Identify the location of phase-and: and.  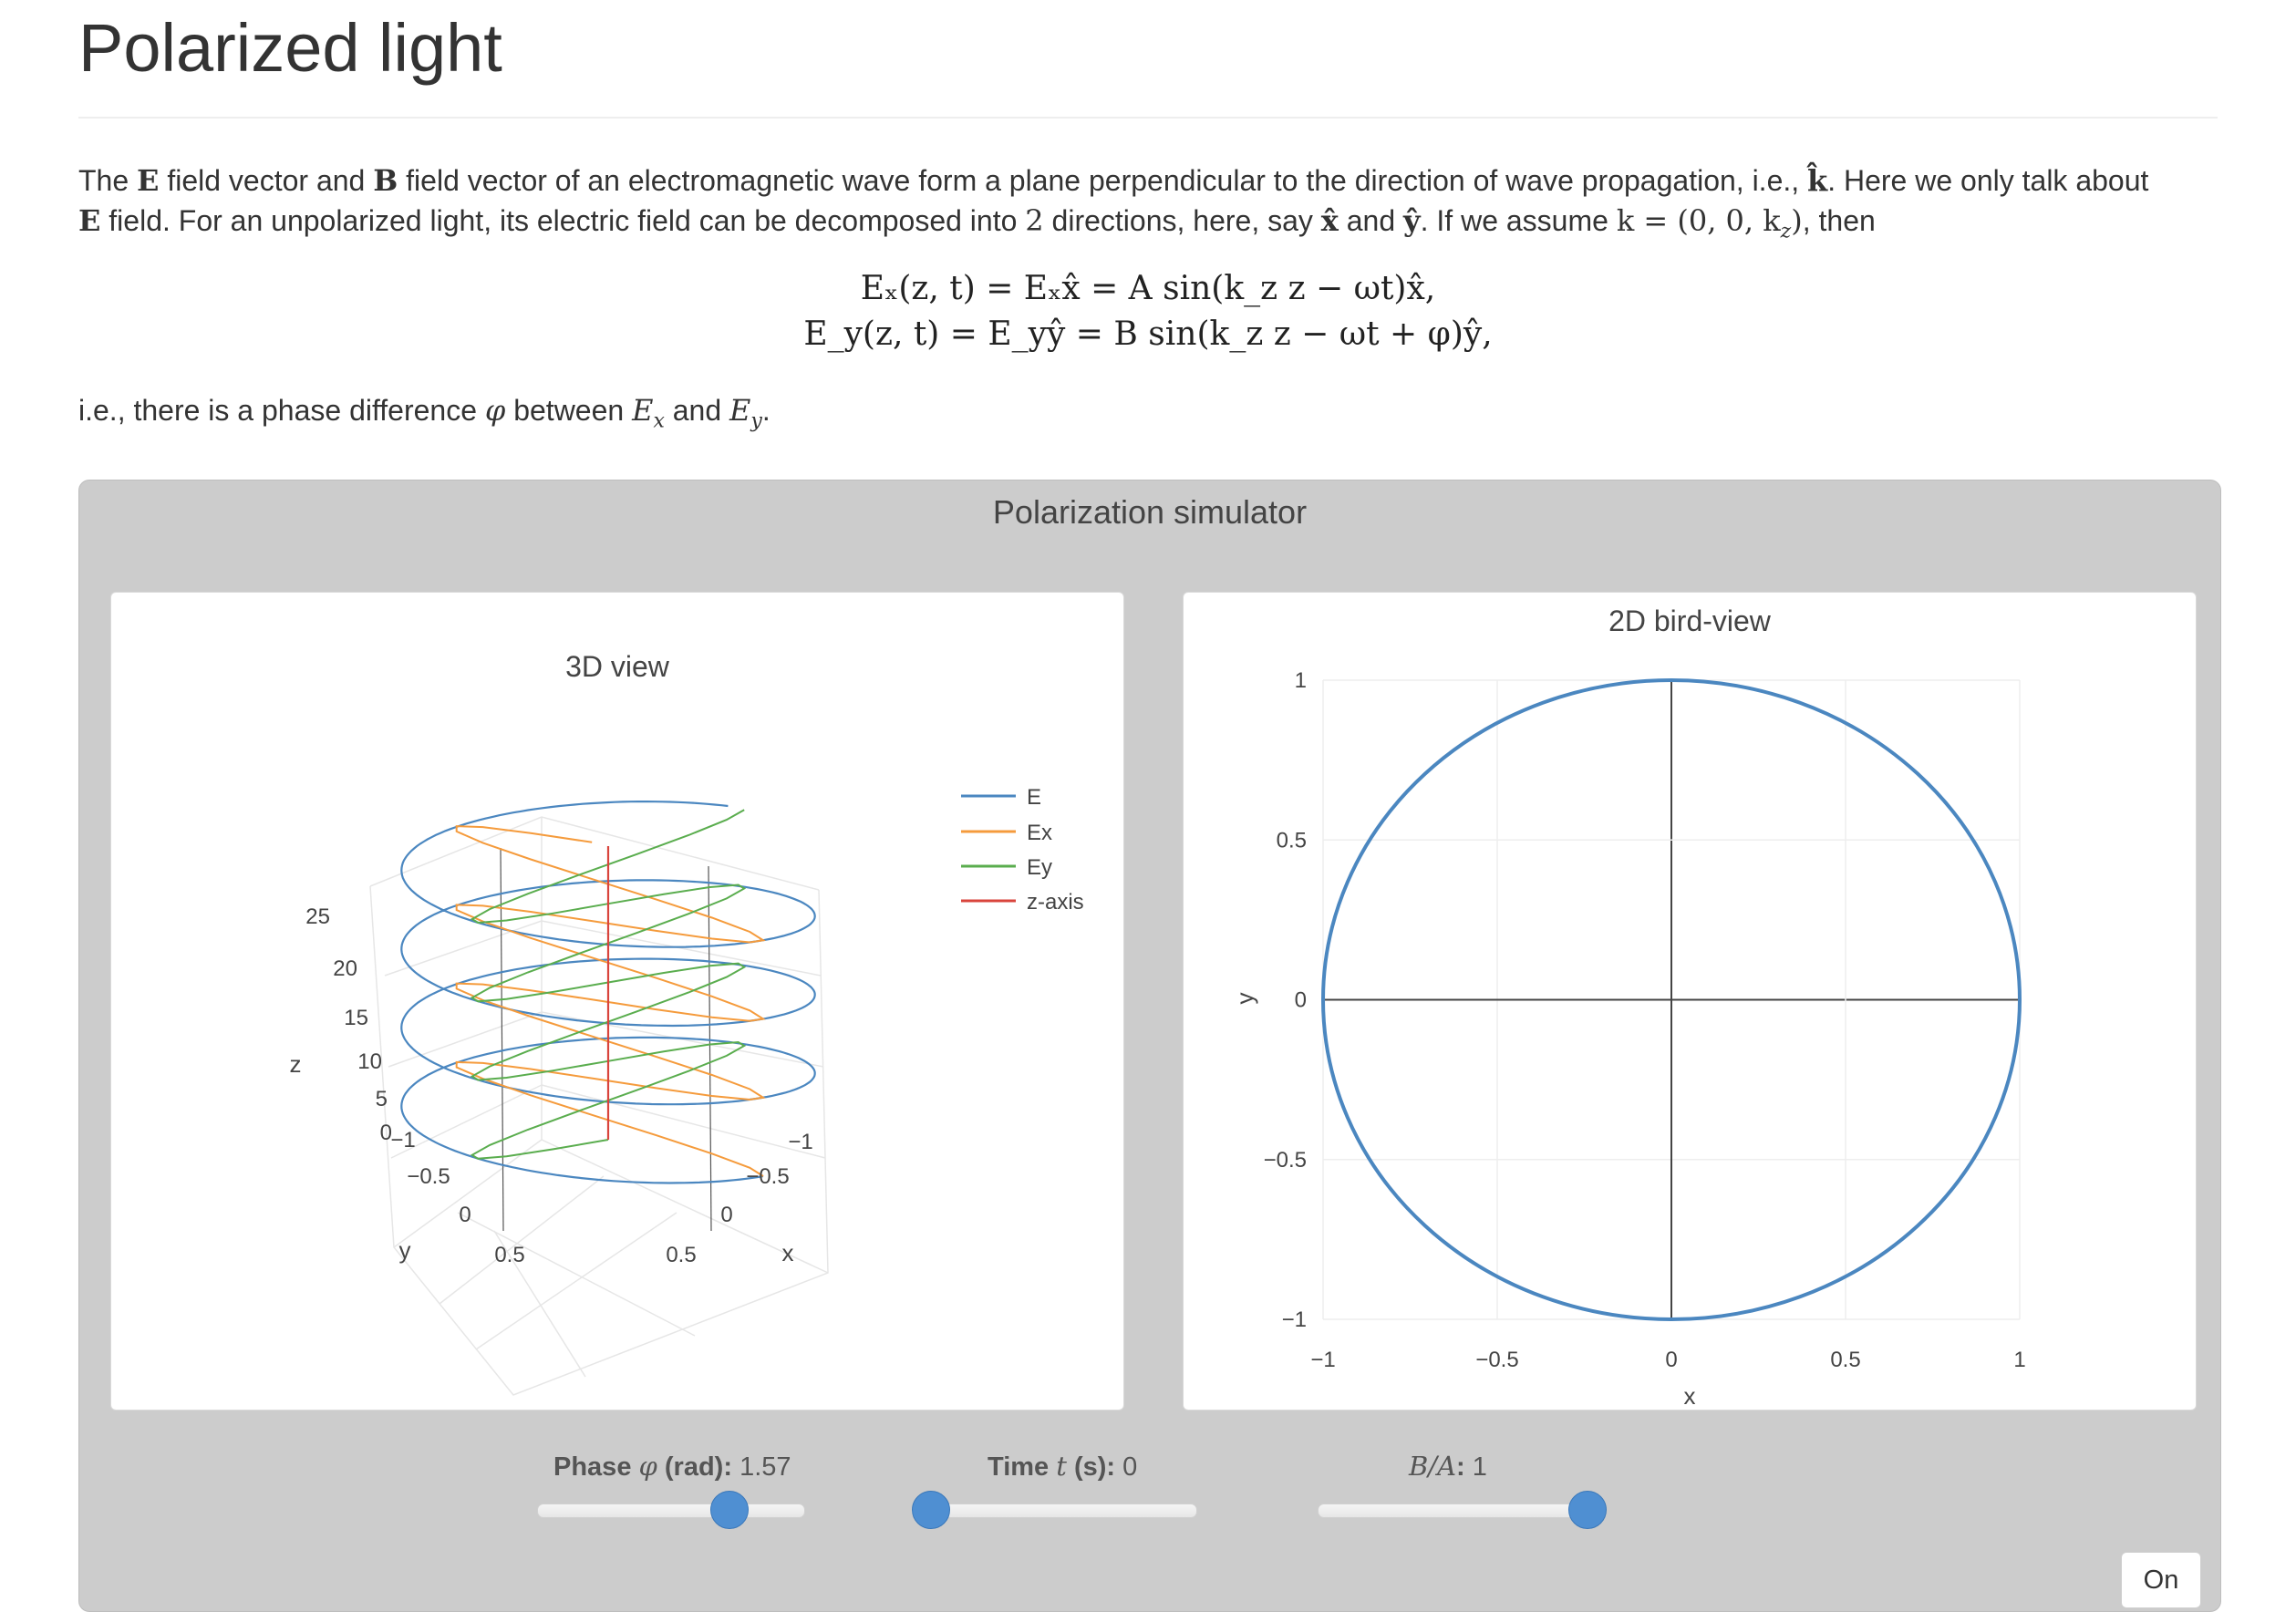
(697, 410).